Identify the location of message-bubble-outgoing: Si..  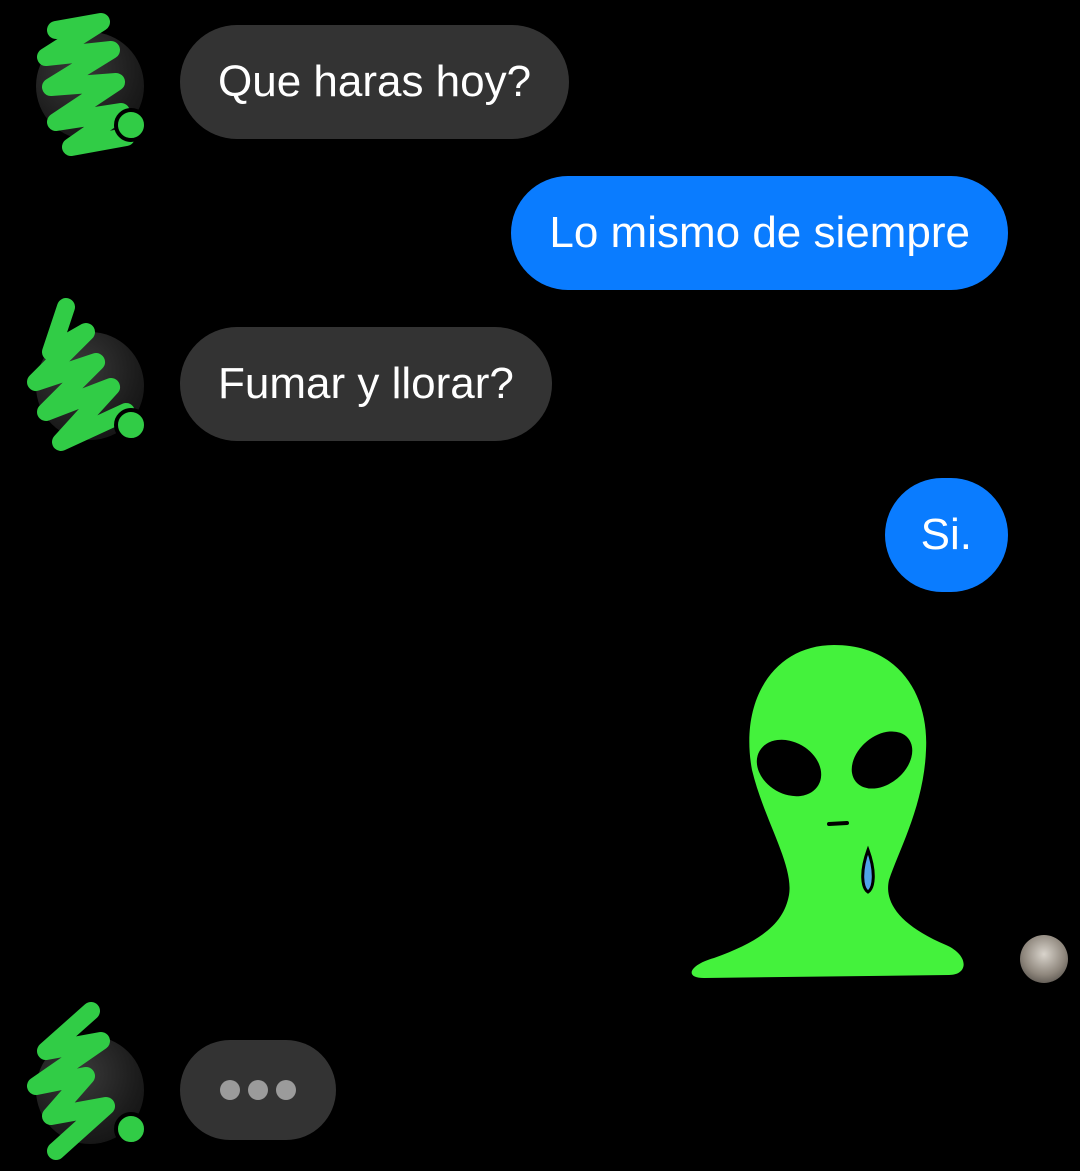
(946, 535).